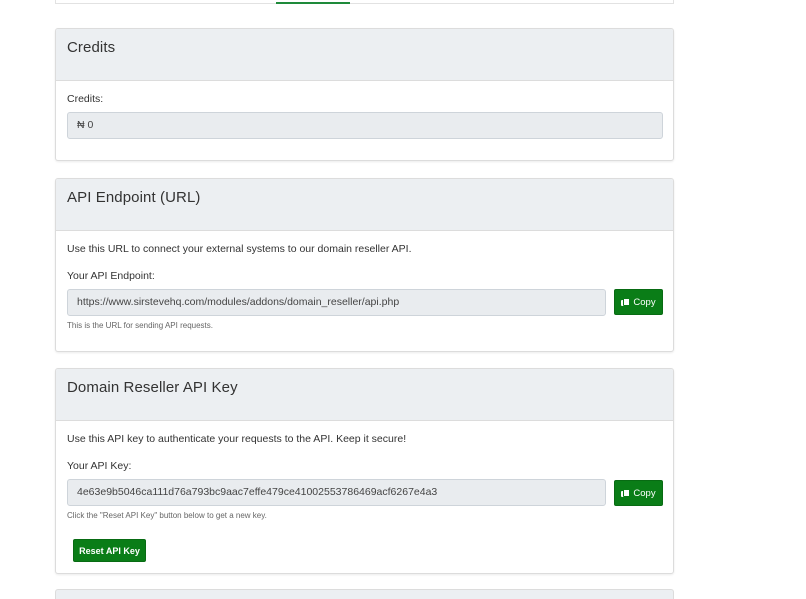 The height and width of the screenshot is (599, 806). Describe the element at coordinates (364, 594) in the screenshot. I see `next-card-top` at that location.